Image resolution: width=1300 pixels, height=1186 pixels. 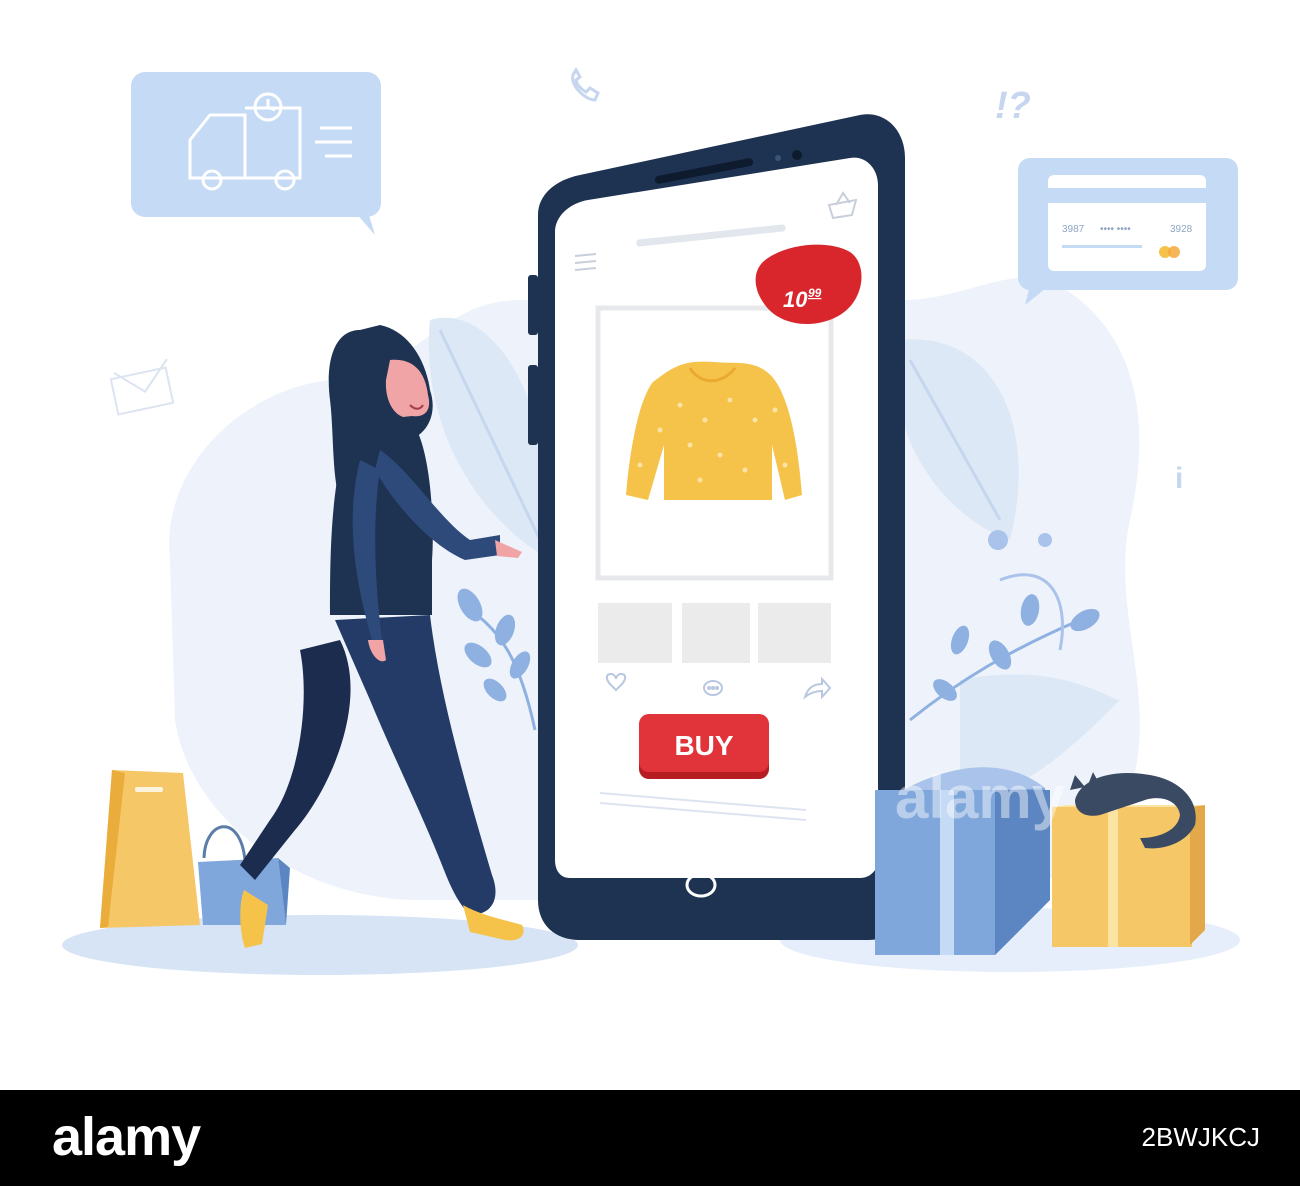 What do you see at coordinates (1115, 229) in the screenshot?
I see `card-number-dots: •••• ••••` at bounding box center [1115, 229].